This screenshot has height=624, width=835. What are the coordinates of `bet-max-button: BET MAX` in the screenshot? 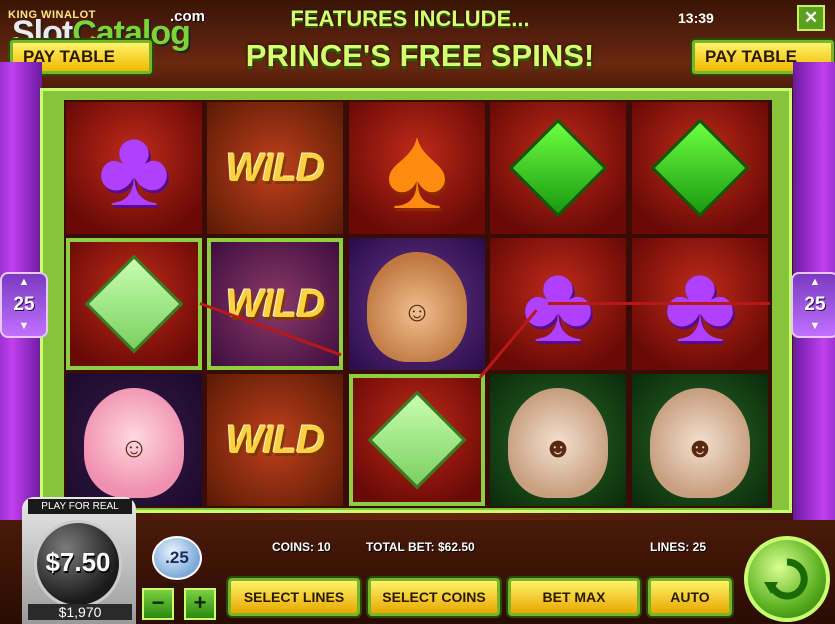 It's located at (574, 597).